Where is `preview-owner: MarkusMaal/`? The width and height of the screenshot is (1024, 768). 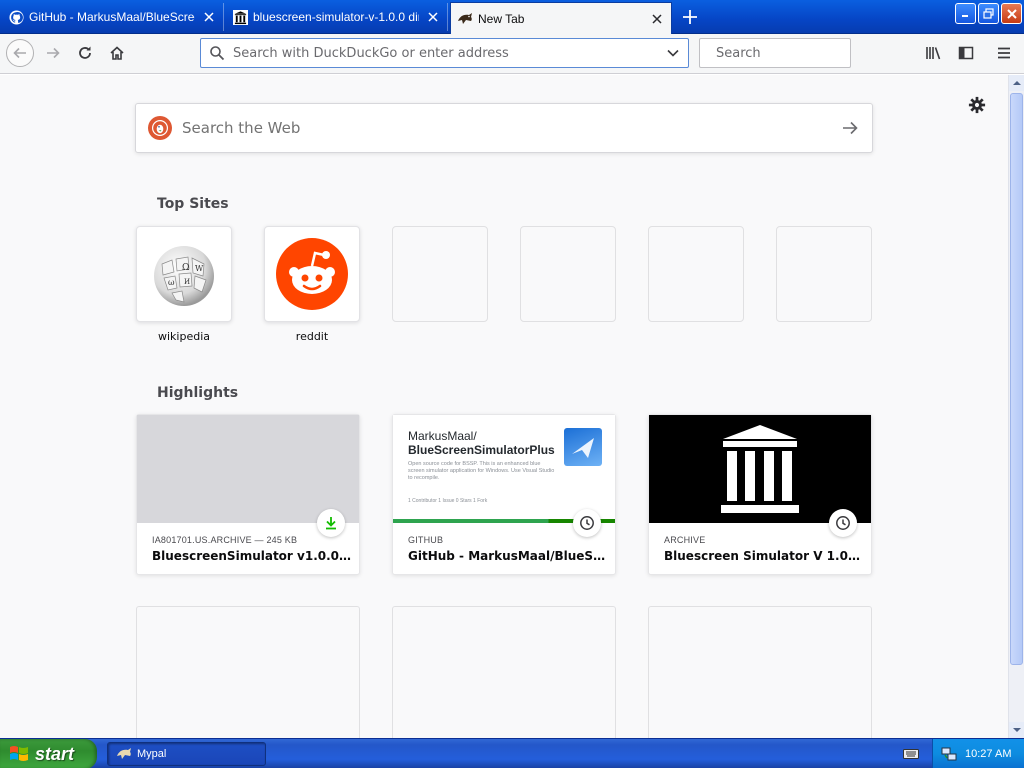
preview-owner: MarkusMaal/ is located at coordinates (442, 436).